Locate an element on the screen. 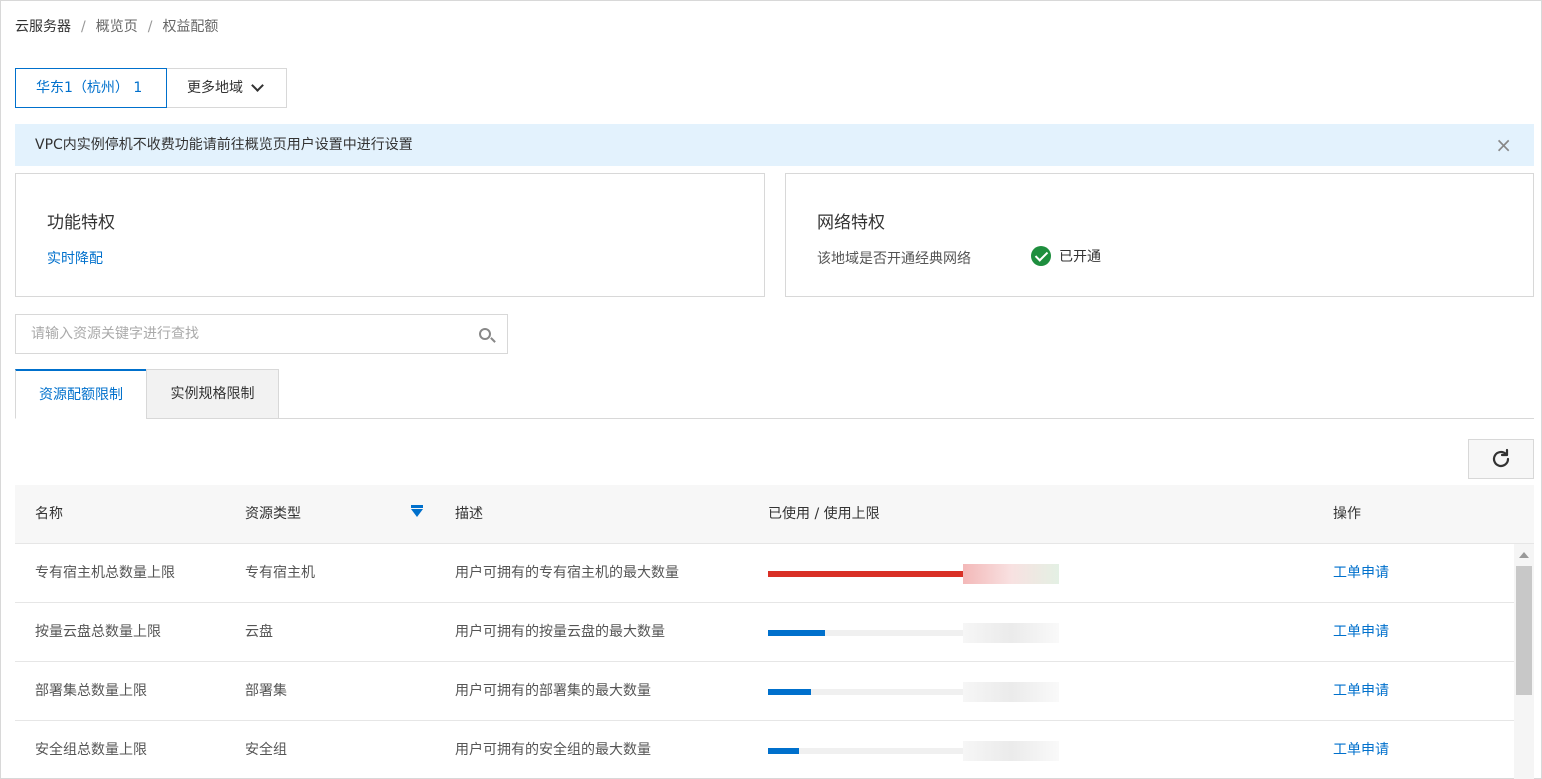  close-icon: × is located at coordinates (1503, 145).